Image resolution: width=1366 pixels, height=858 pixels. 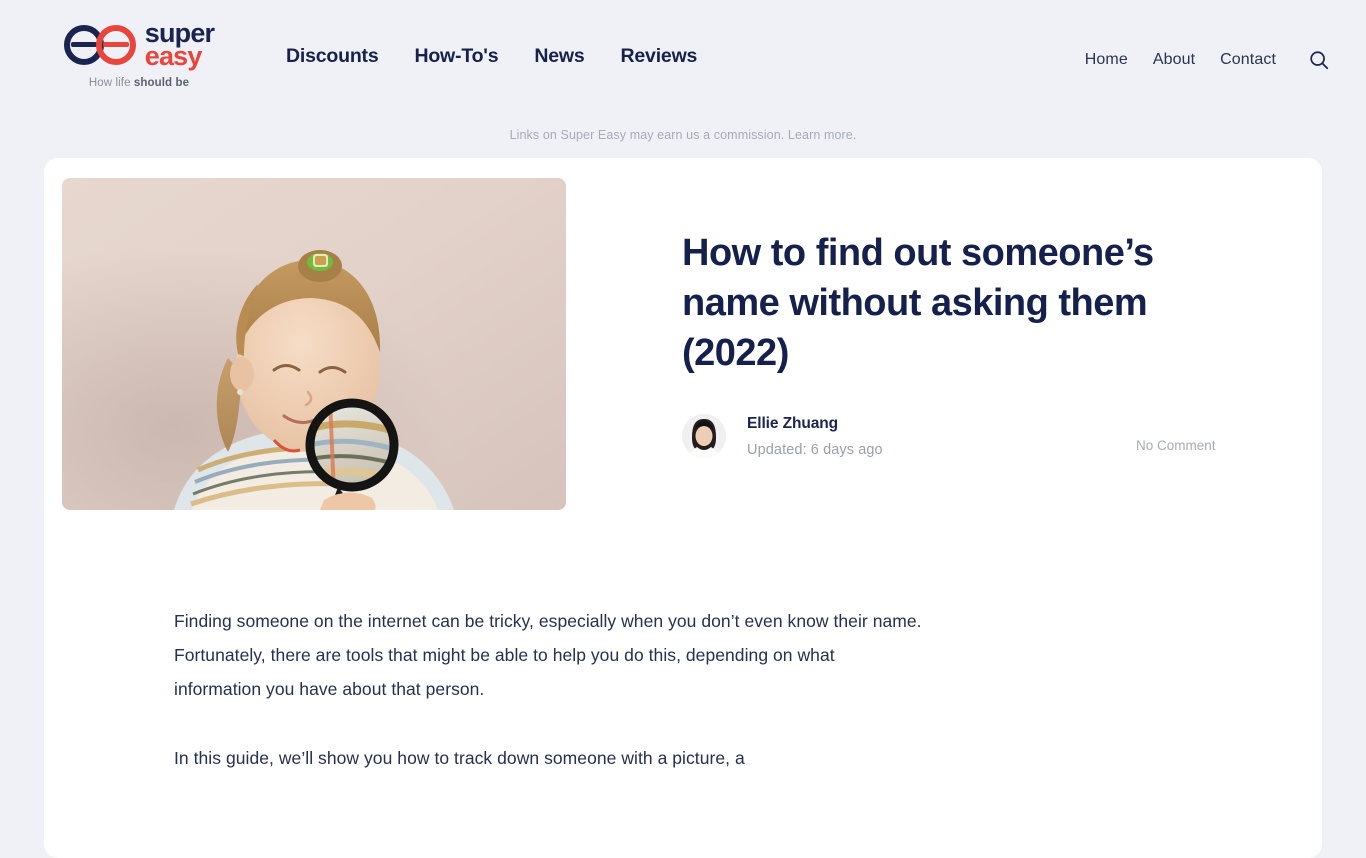 I want to click on logo-wordmark: super easy, so click(x=179, y=45).